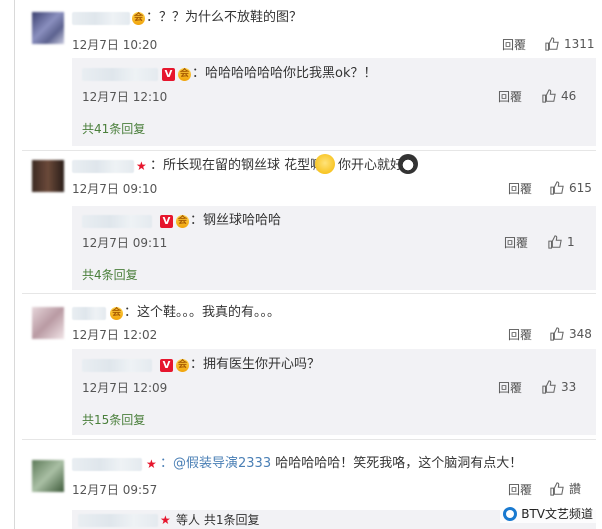 The image size is (602, 529). What do you see at coordinates (325, 164) in the screenshot?
I see `emoji-smile-icon` at bounding box center [325, 164].